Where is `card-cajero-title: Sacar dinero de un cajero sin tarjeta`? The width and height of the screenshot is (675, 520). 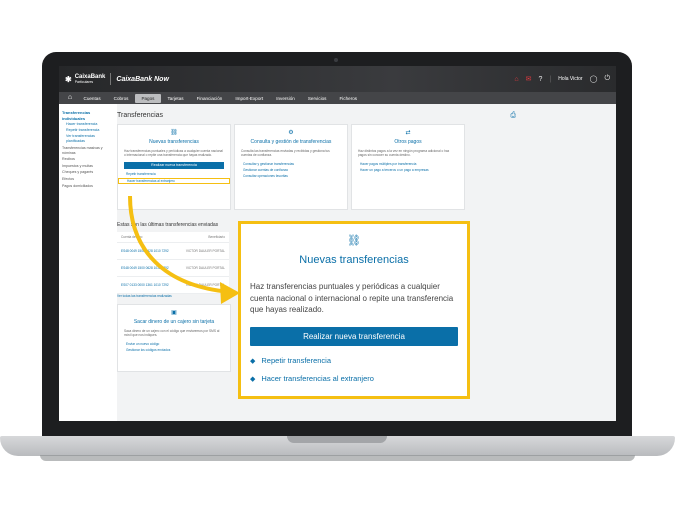
card-cajero-title: Sacar dinero de un cajero sin tarjeta is located at coordinates (174, 322).